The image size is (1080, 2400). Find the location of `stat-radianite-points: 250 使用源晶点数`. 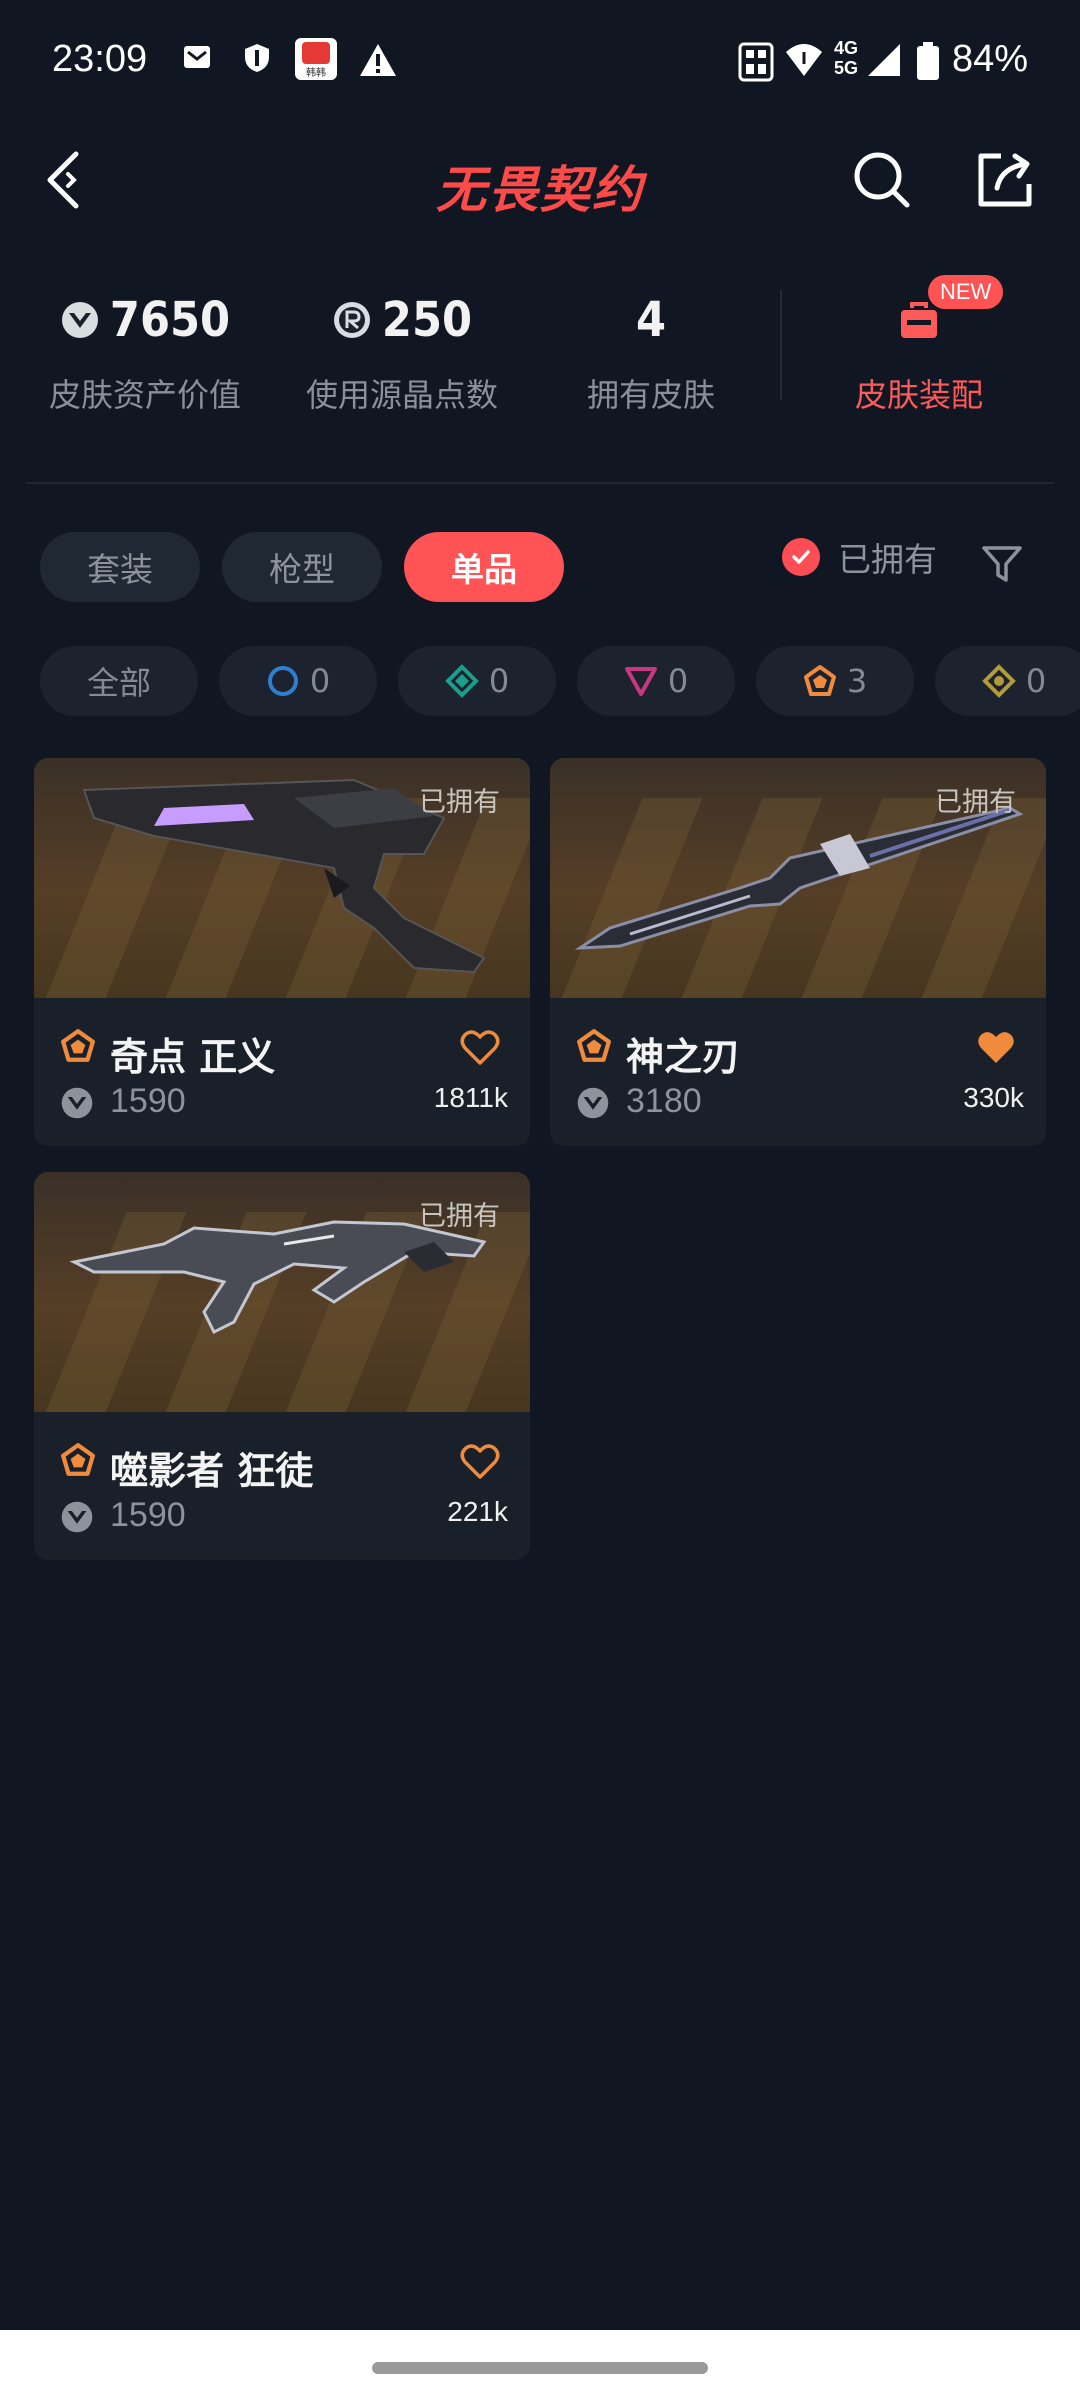

stat-radianite-points: 250 使用源晶点数 is located at coordinates (402, 353).